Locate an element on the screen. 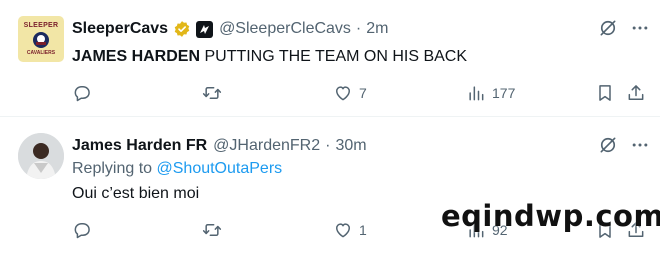 The height and width of the screenshot is (255, 660). mention-link: @ShoutOutaPers is located at coordinates (220, 168).